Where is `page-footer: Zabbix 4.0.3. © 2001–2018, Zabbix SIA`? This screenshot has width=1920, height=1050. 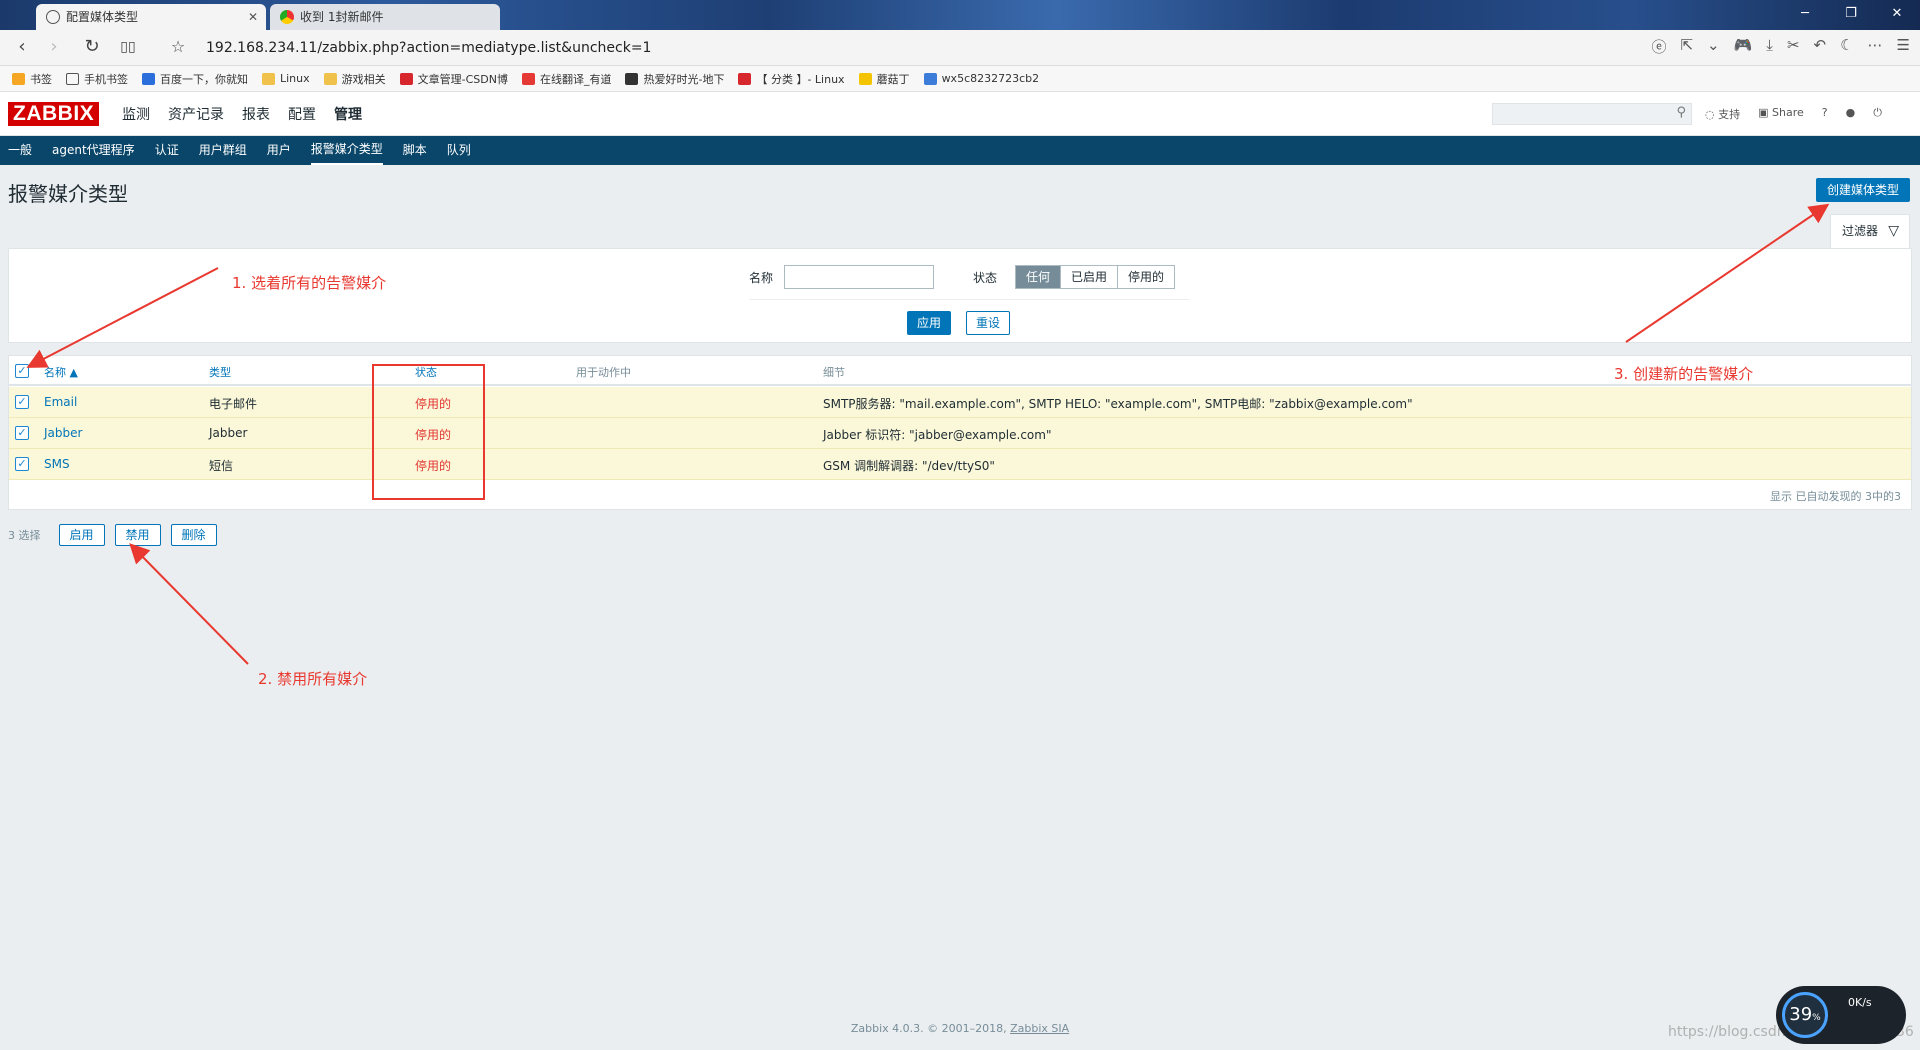 page-footer: Zabbix 4.0.3. © 2001–2018, Zabbix SIA is located at coordinates (960, 1028).